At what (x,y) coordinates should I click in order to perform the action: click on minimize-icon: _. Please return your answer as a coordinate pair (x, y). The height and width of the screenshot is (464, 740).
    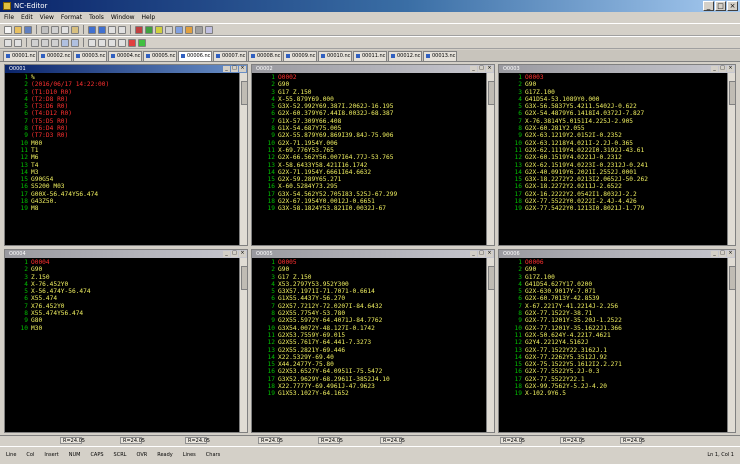
    Looking at the image, I should click on (708, 6).